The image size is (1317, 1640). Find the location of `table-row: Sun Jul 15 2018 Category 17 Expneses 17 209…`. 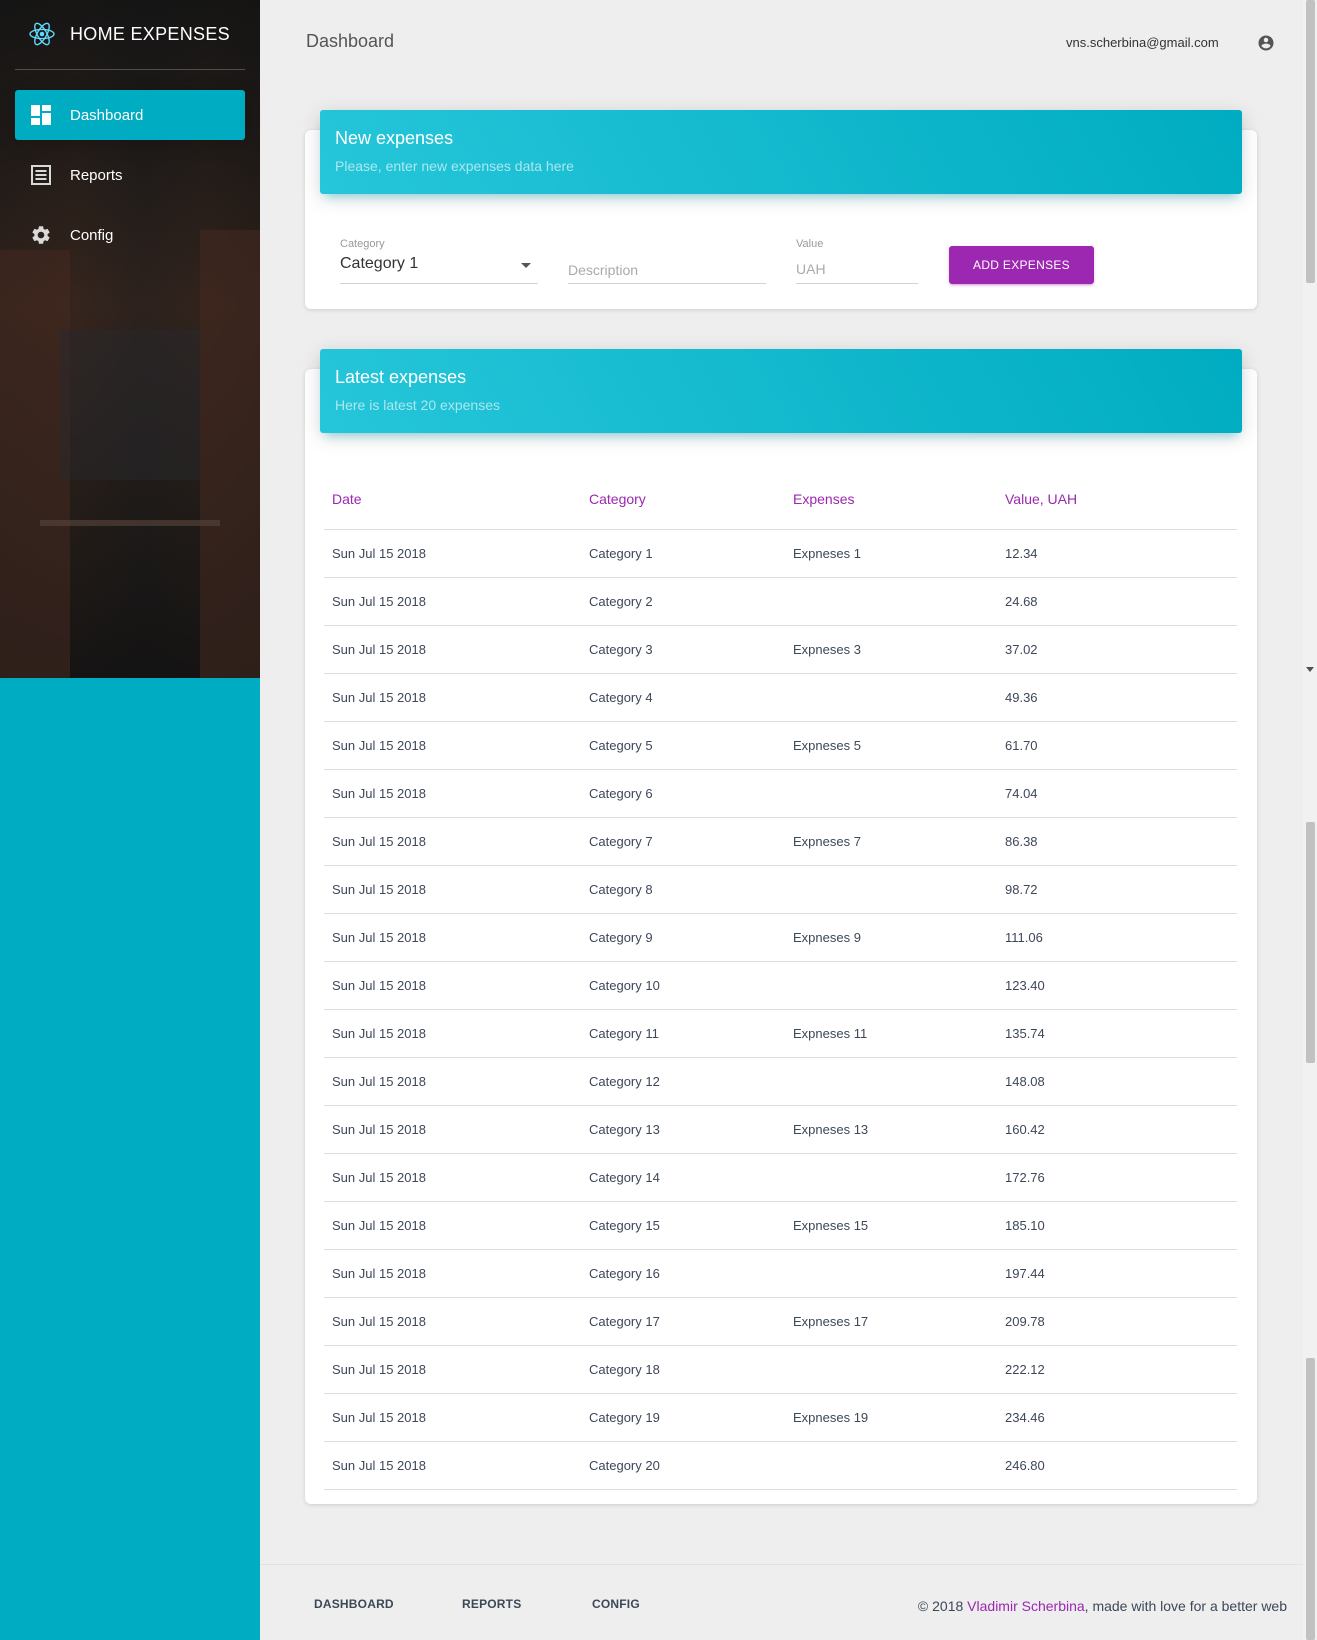

table-row: Sun Jul 15 2018 Category 17 Expneses 17 209… is located at coordinates (780, 1321).